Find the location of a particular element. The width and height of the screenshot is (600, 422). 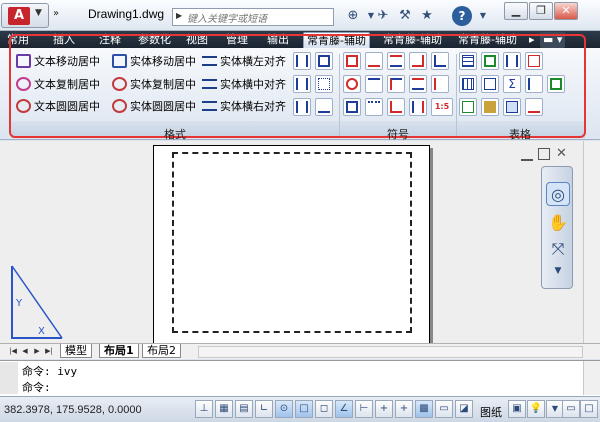

dynamic-input-icon: + is located at coordinates (384, 409).